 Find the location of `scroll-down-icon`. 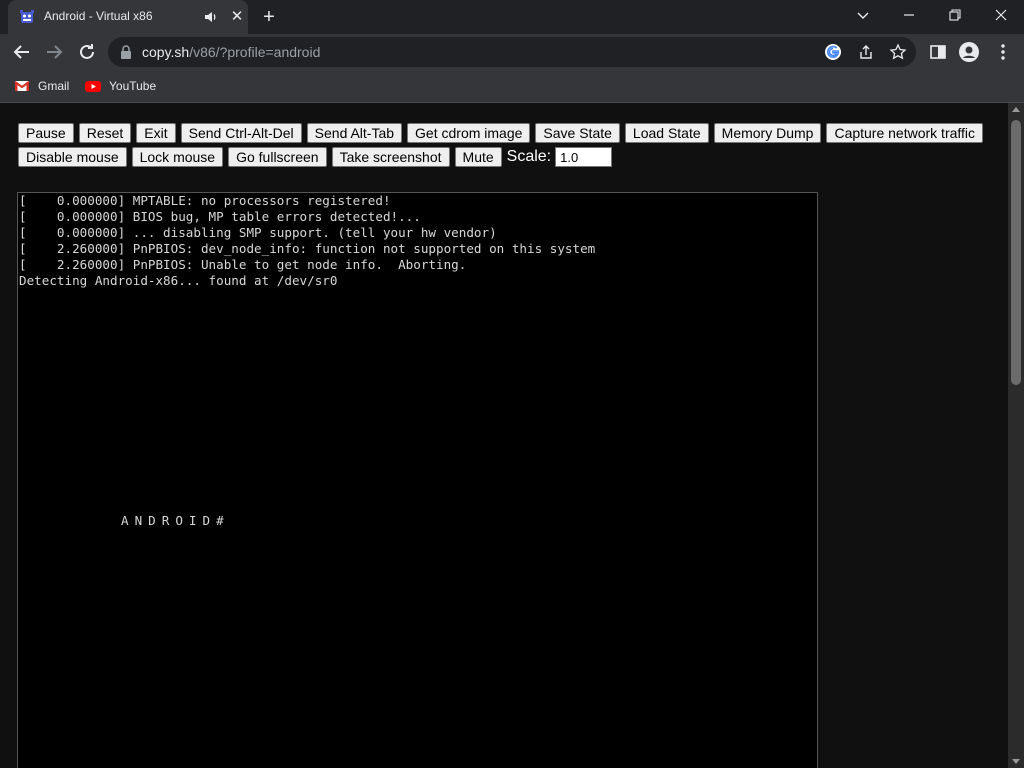

scroll-down-icon is located at coordinates (1016, 761).